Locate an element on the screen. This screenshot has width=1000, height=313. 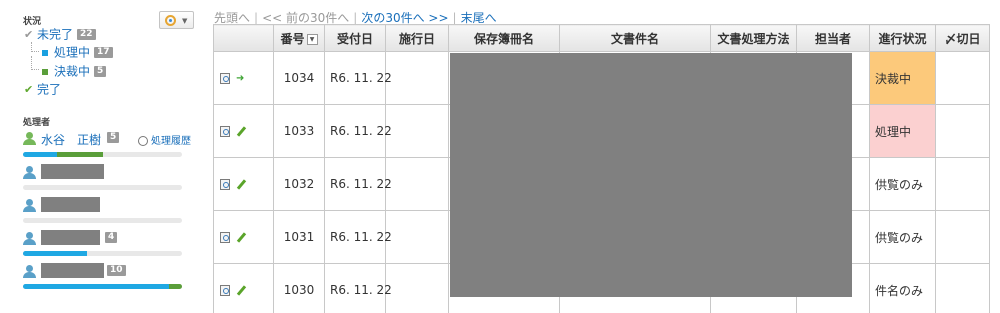
header-enforced: 施行日 is located at coordinates (417, 38).